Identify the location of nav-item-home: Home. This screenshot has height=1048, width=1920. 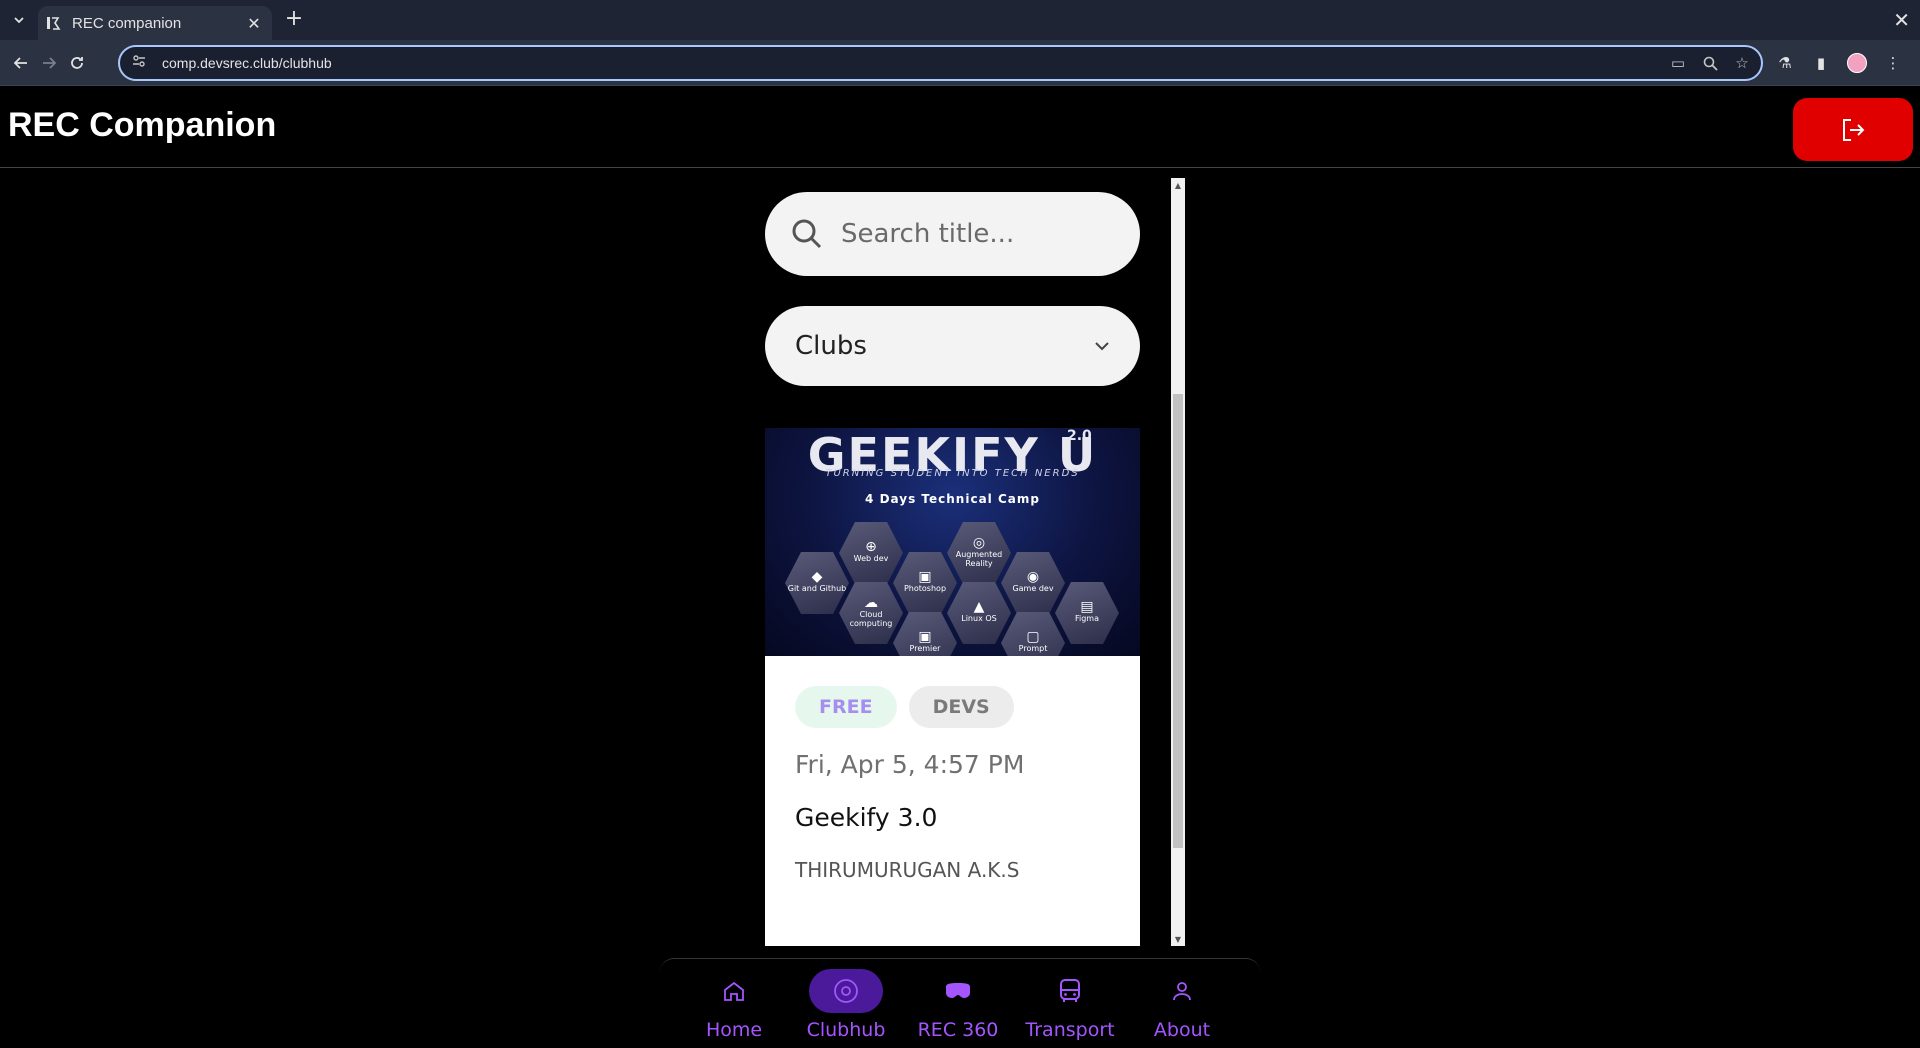
(734, 1008).